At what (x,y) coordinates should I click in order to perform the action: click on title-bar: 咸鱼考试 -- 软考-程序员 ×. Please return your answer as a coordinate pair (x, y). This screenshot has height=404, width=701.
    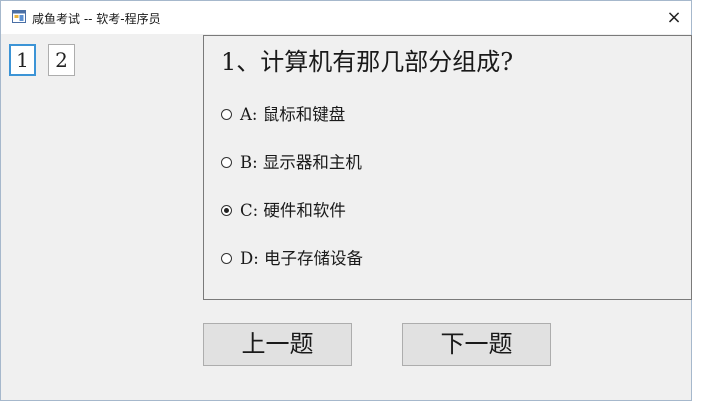
    Looking at the image, I should click on (346, 17).